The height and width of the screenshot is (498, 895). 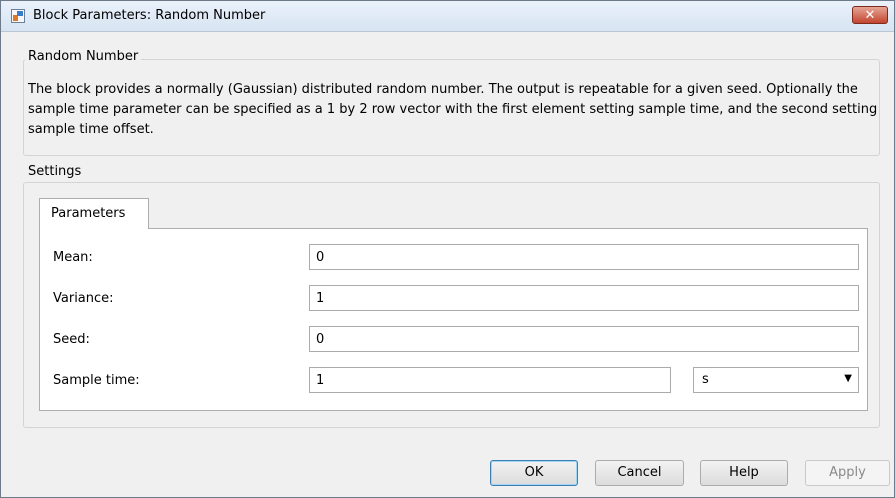 I want to click on variance-label: Variance:, so click(x=83, y=298).